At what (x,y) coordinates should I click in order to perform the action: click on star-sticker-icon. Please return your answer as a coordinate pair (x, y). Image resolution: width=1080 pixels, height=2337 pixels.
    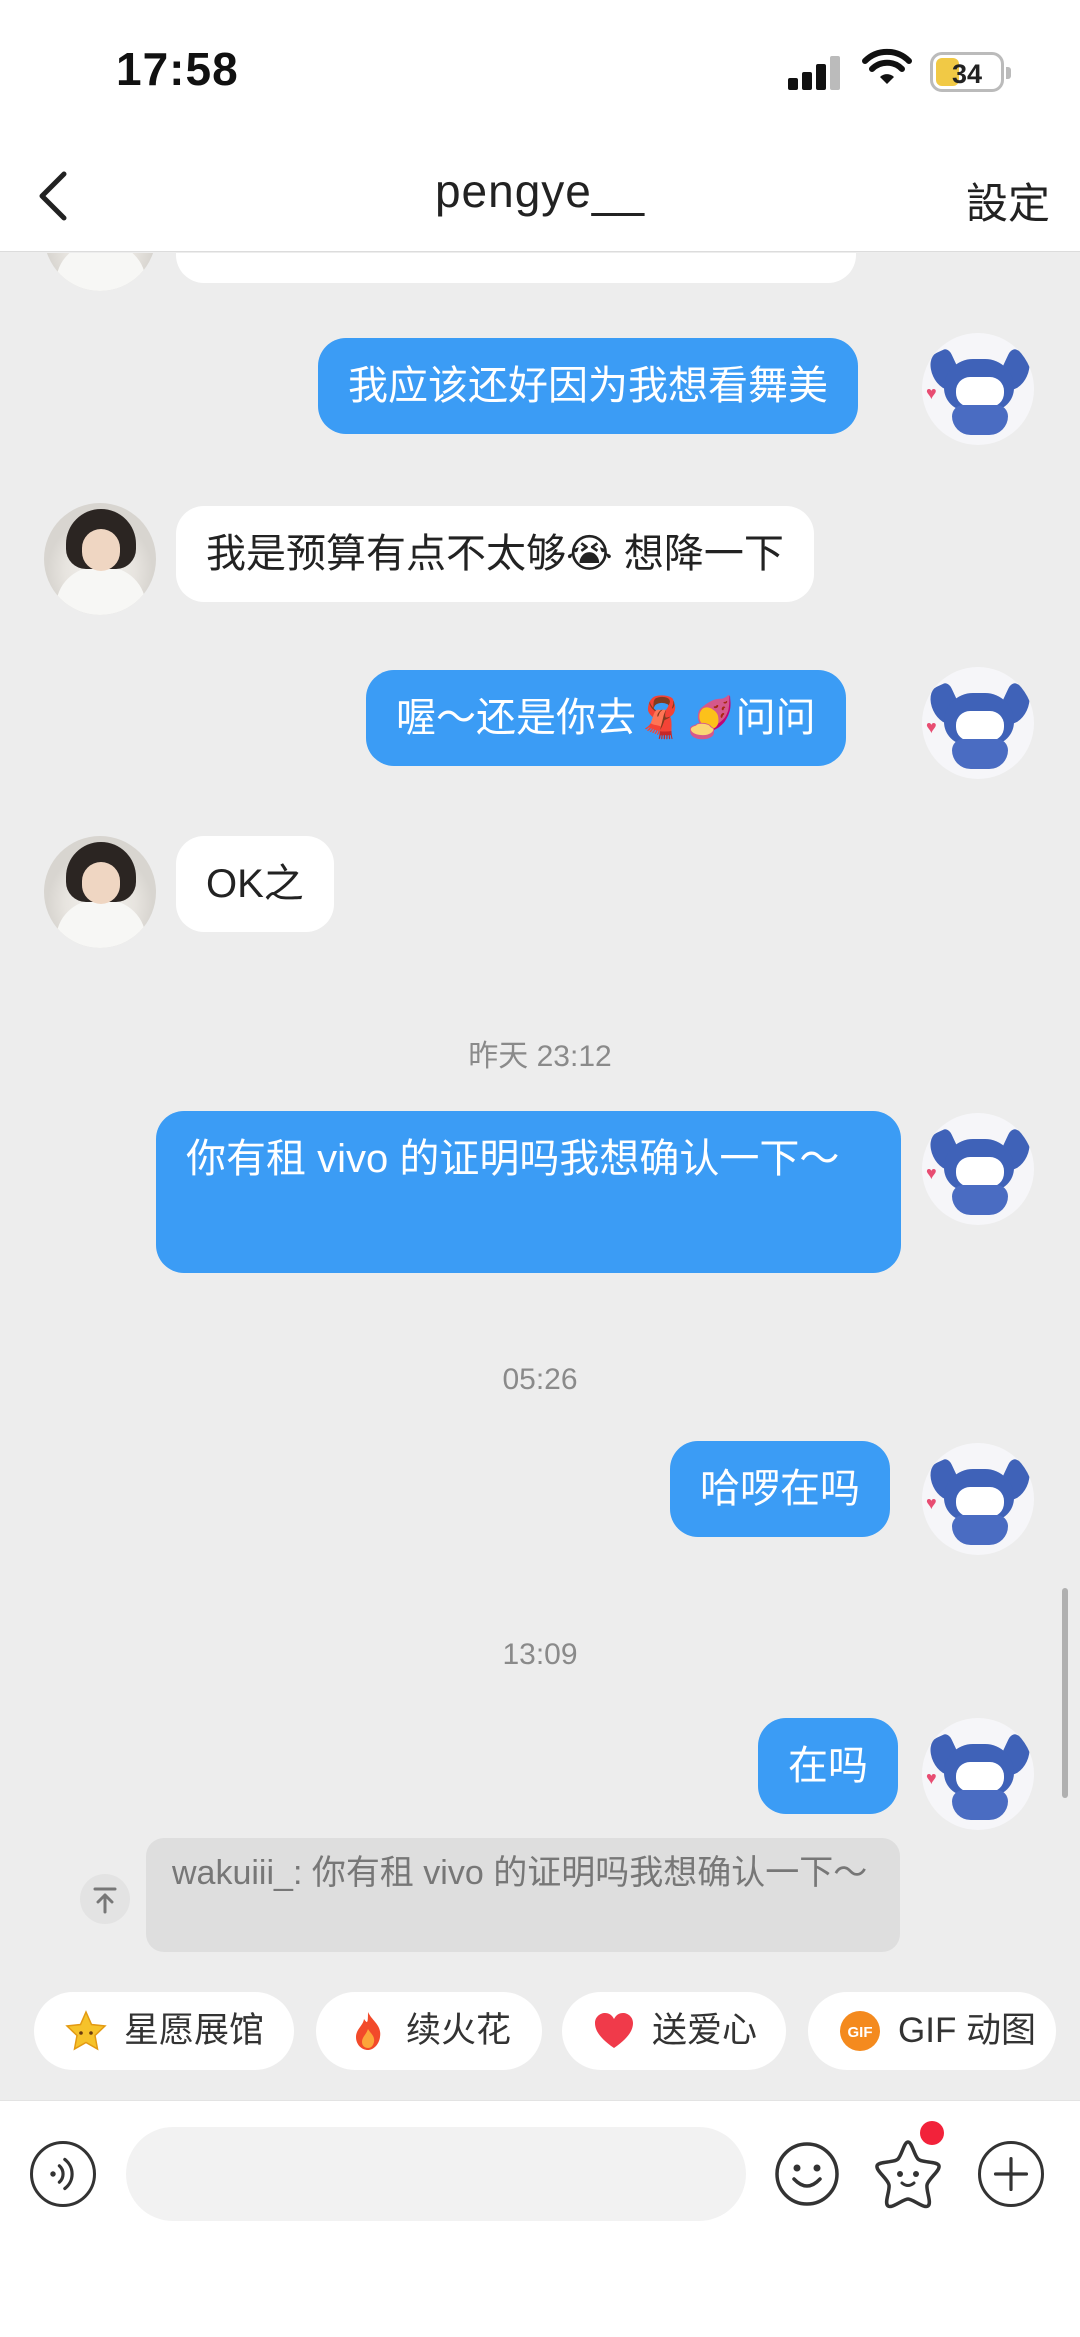
    Looking at the image, I should click on (908, 2173).